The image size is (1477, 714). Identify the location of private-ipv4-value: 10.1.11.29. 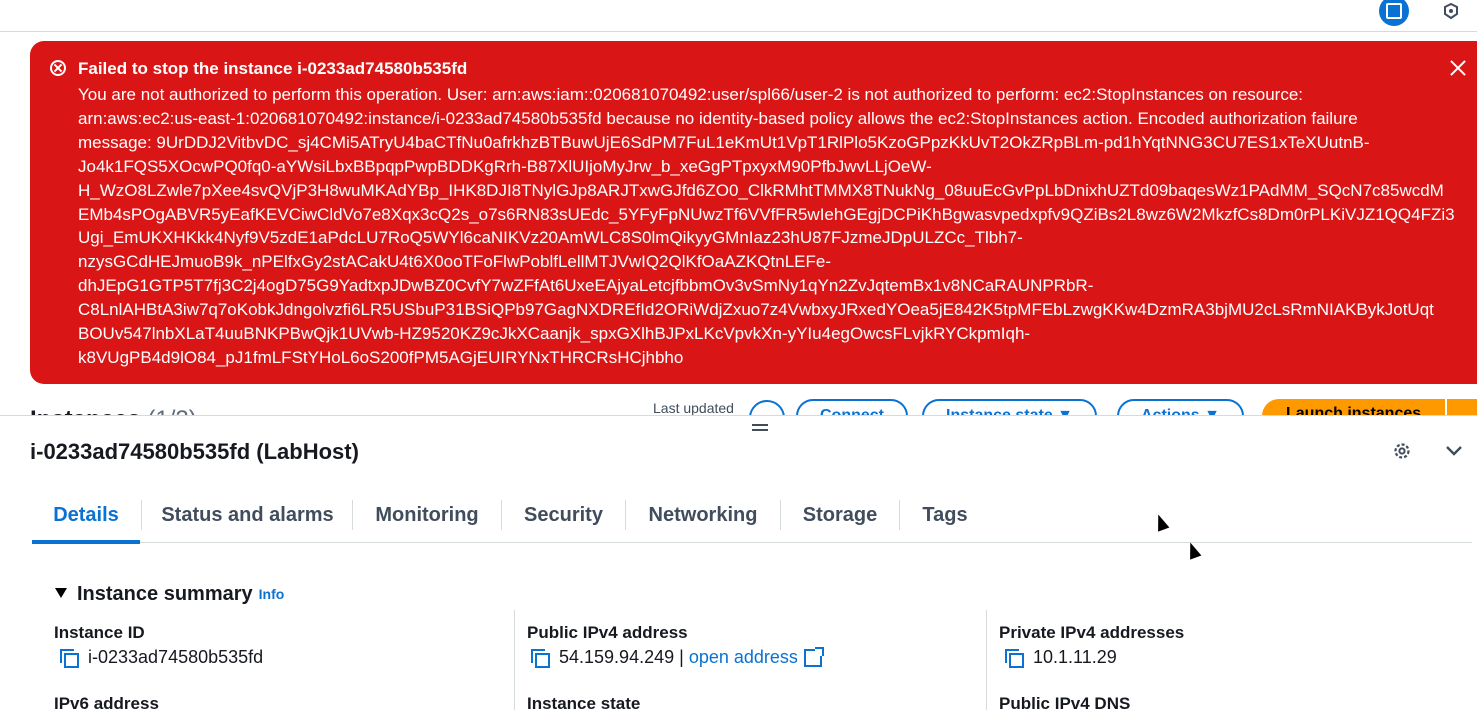
(1061, 657).